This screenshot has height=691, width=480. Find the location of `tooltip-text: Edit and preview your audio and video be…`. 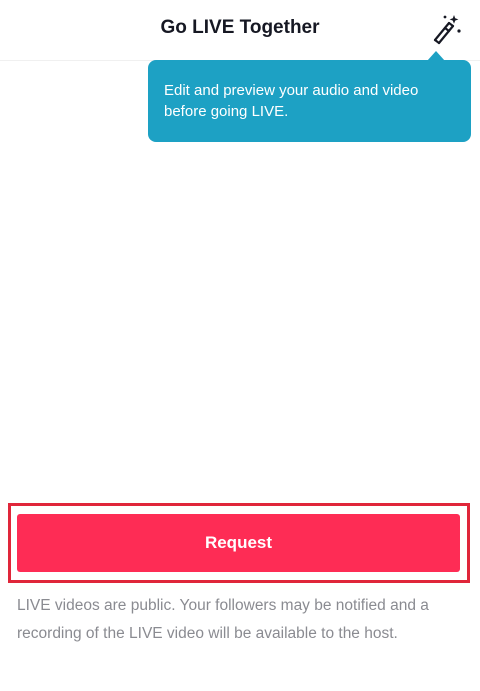

tooltip-text: Edit and preview your audio and video be… is located at coordinates (291, 101).